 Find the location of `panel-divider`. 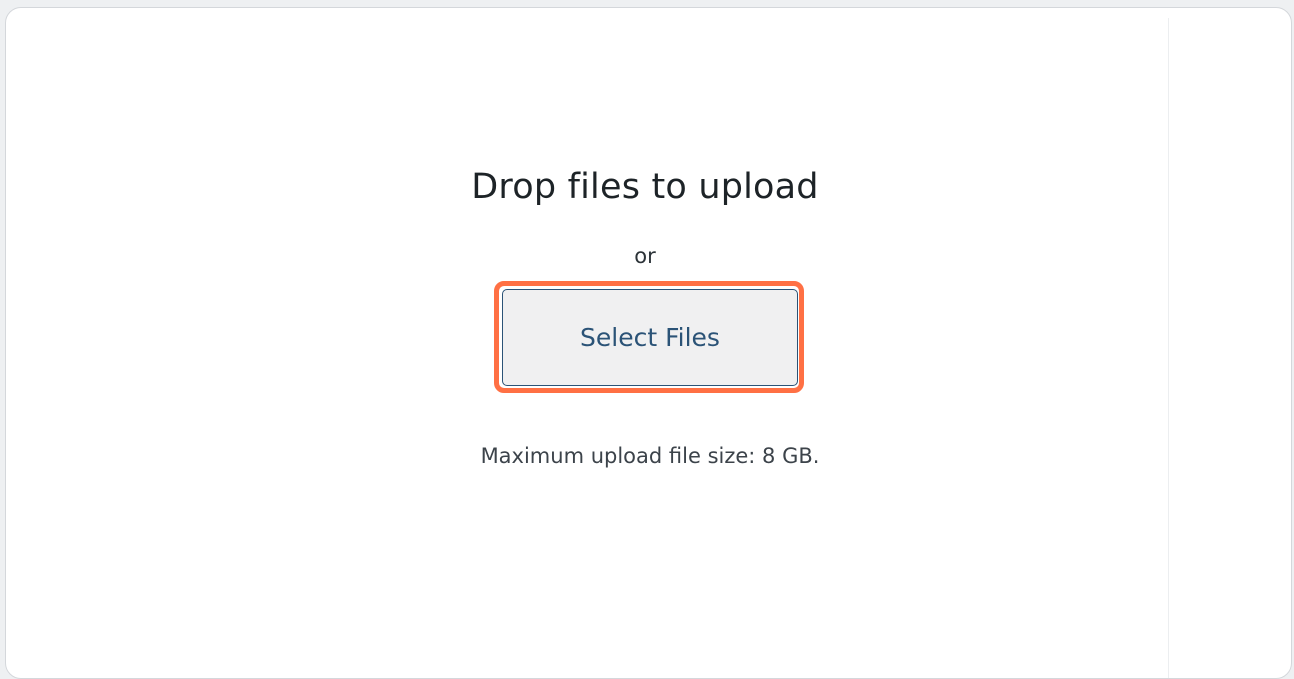

panel-divider is located at coordinates (1168, 348).